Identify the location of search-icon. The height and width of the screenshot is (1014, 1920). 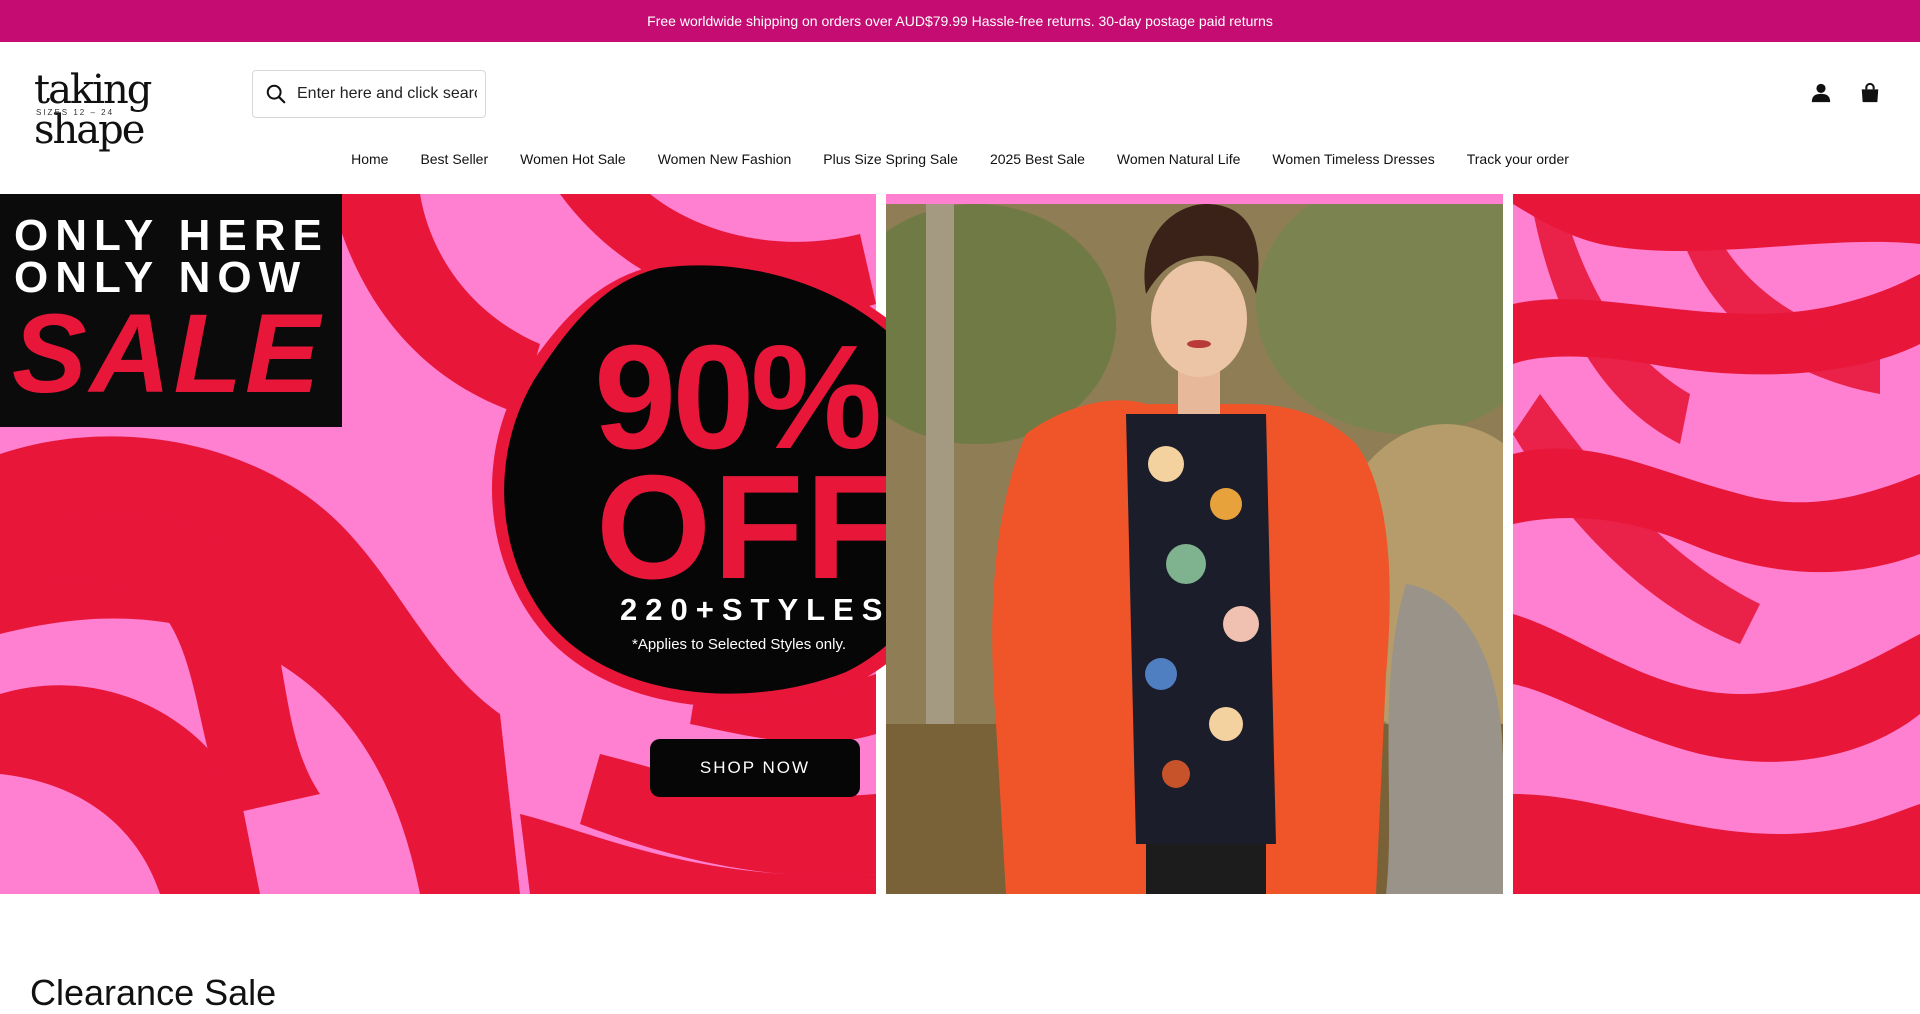
(276, 94).